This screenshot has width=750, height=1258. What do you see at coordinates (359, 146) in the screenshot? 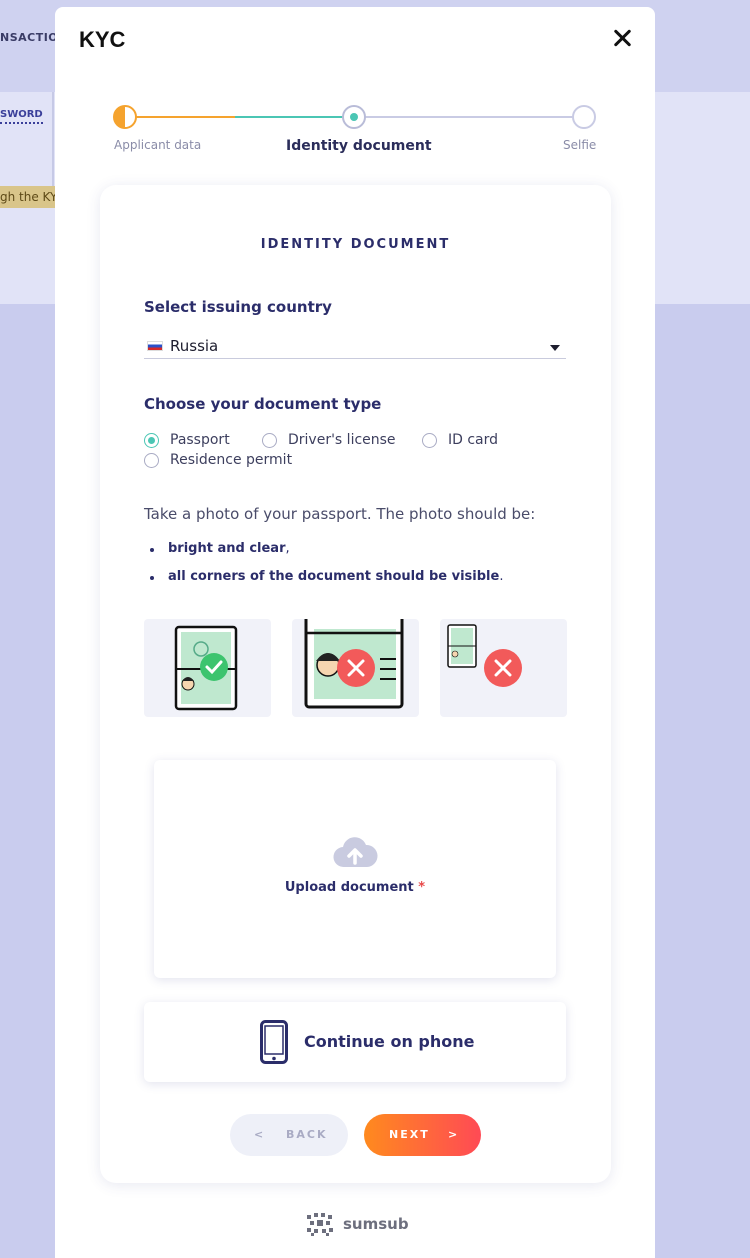
I see `step-identity-document-label: Identity document` at bounding box center [359, 146].